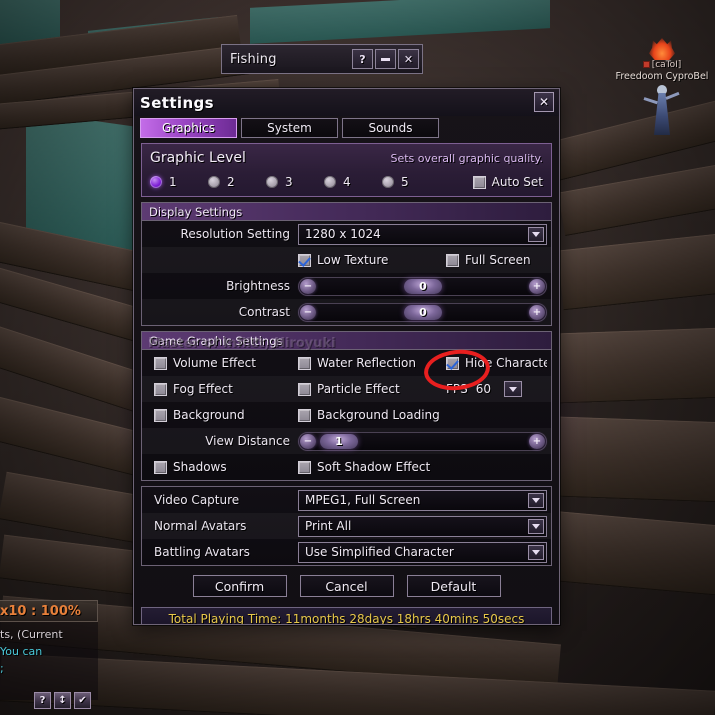 The height and width of the screenshot is (715, 715). I want to click on video-capture-label: Video Capture, so click(197, 500).